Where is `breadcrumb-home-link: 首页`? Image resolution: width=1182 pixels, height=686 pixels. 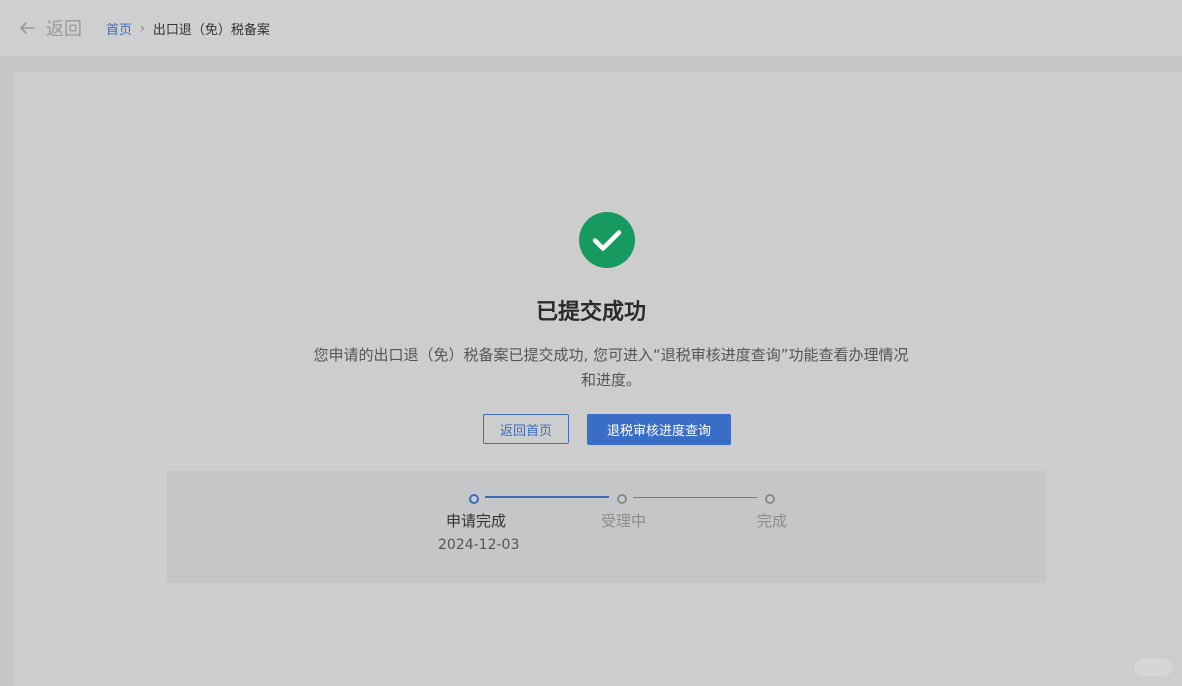 breadcrumb-home-link: 首页 is located at coordinates (119, 28).